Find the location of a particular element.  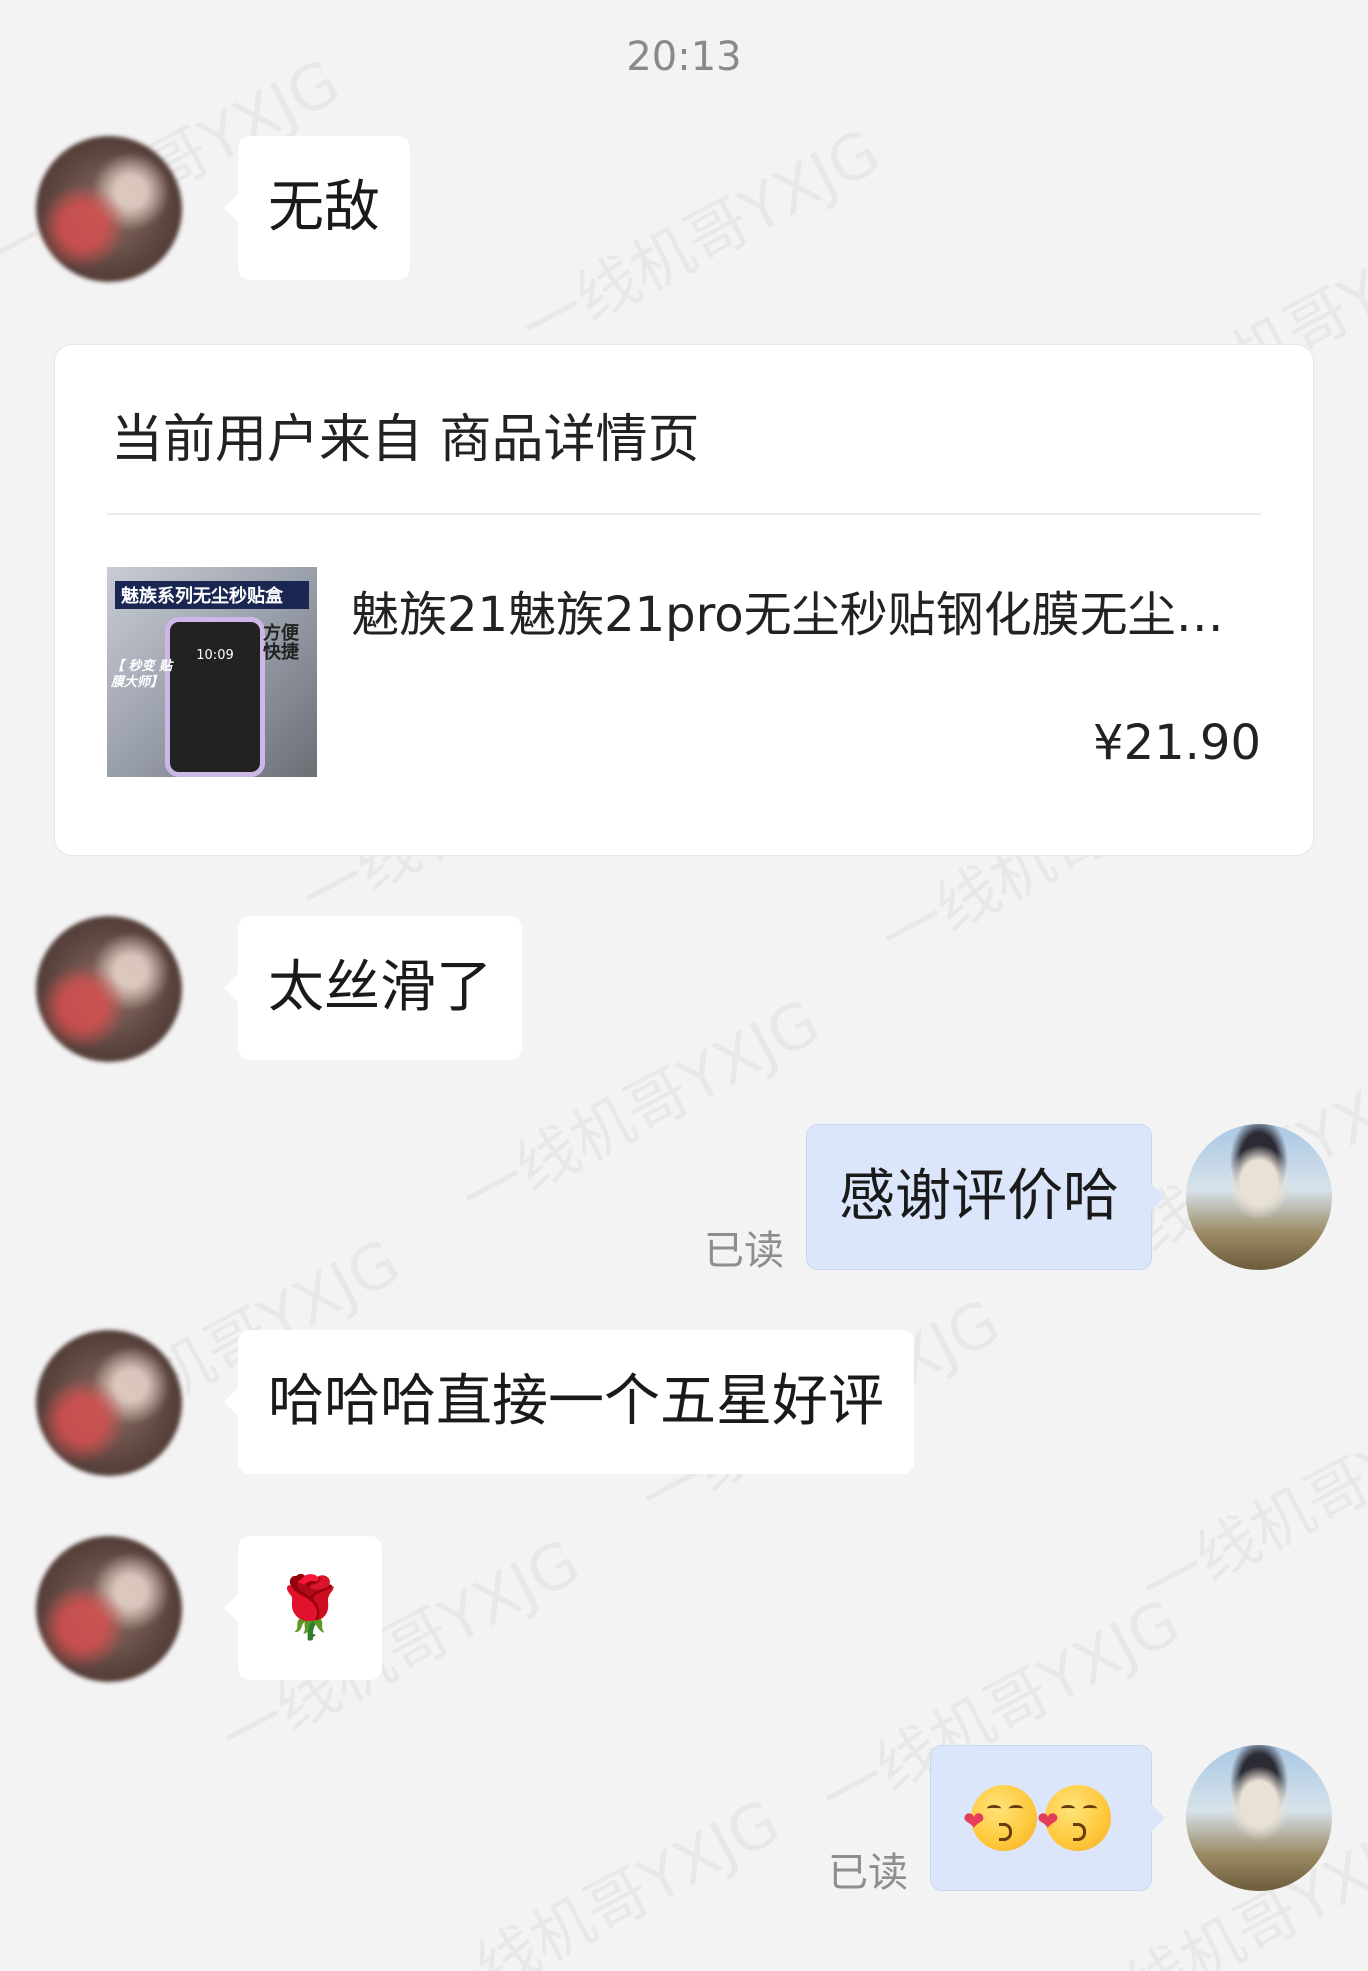

emoji-group: ❤ ❤ is located at coordinates (1037, 1818).